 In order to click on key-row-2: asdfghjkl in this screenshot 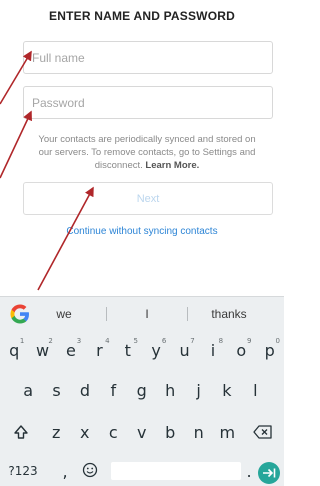, I will do `click(142, 390)`.